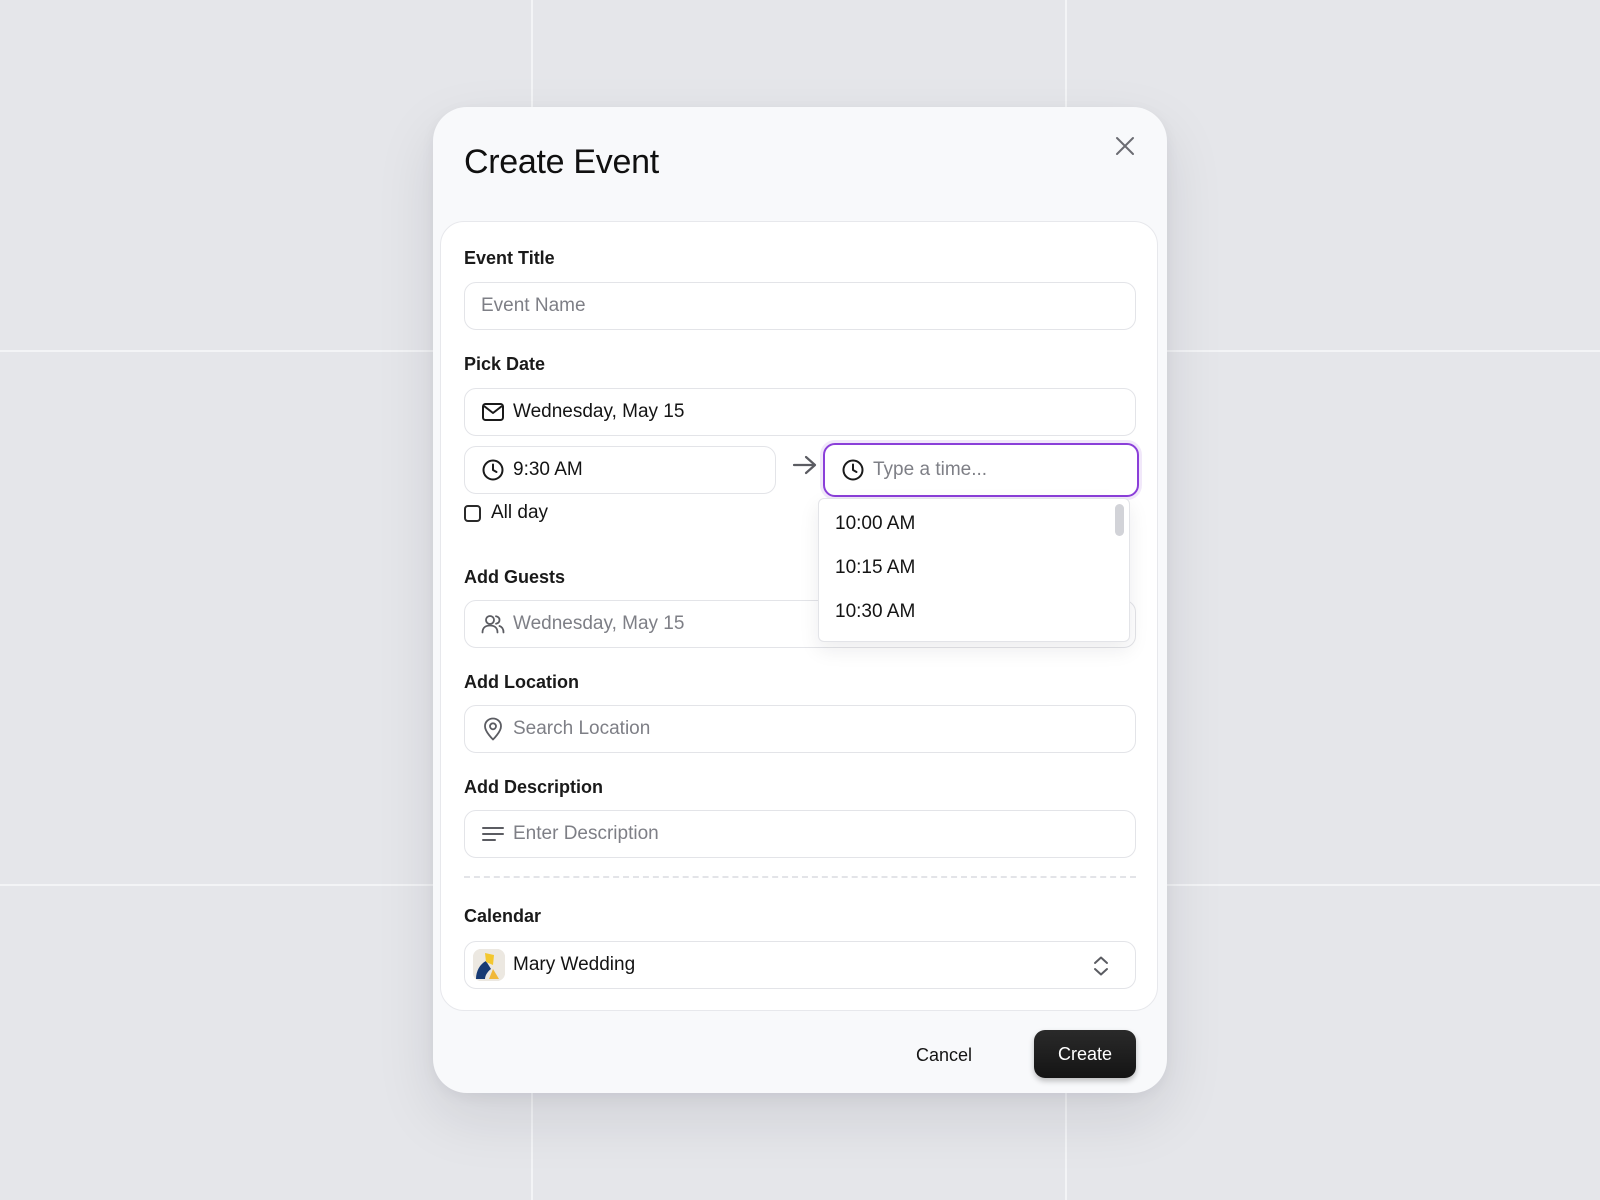  I want to click on mail-icon, so click(493, 412).